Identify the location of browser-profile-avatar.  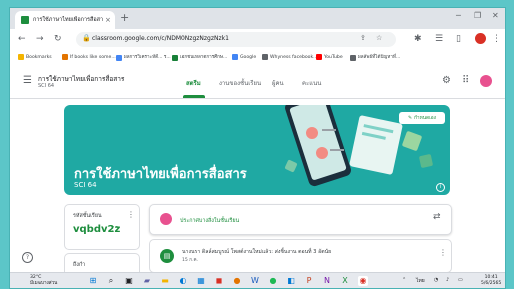
(480, 38).